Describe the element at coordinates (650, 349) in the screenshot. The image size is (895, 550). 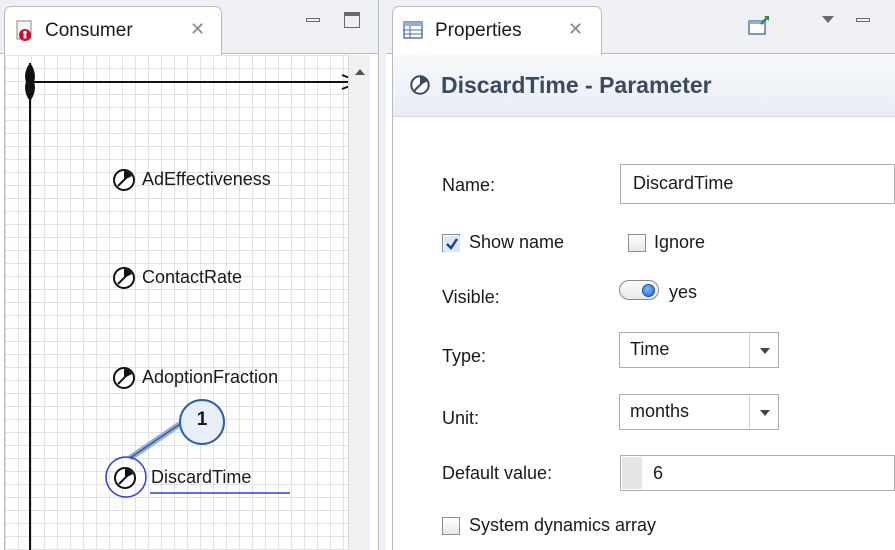
I see `type-dropdown-value: Time` at that location.